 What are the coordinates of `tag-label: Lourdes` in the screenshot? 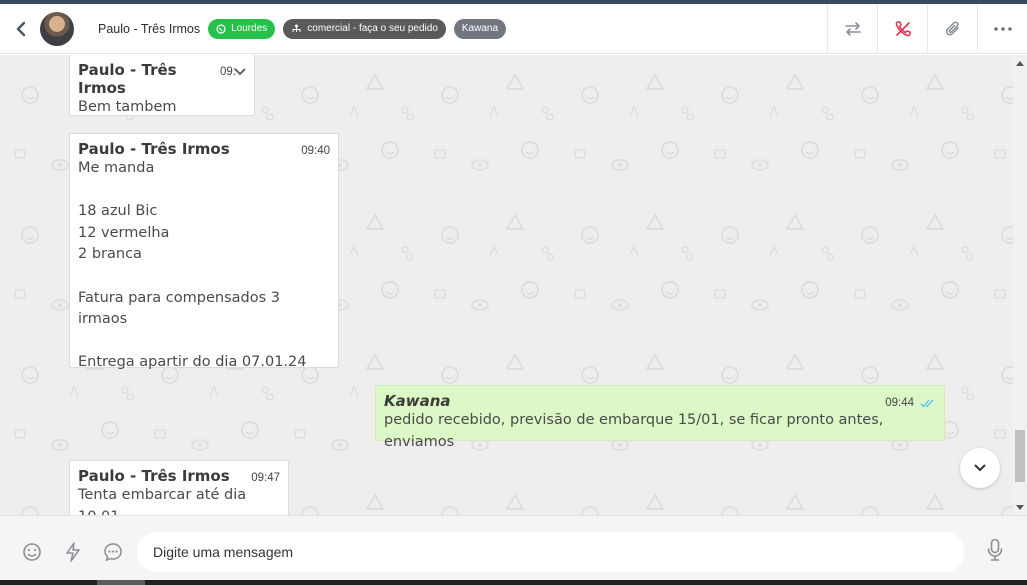 It's located at (249, 28).